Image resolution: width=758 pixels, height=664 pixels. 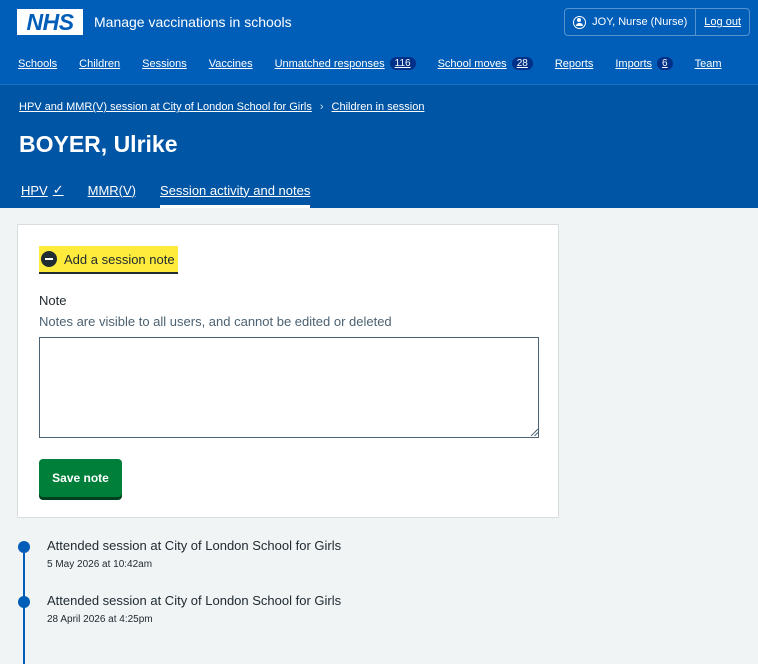 What do you see at coordinates (402, 63) in the screenshot?
I see `count-badge: 116` at bounding box center [402, 63].